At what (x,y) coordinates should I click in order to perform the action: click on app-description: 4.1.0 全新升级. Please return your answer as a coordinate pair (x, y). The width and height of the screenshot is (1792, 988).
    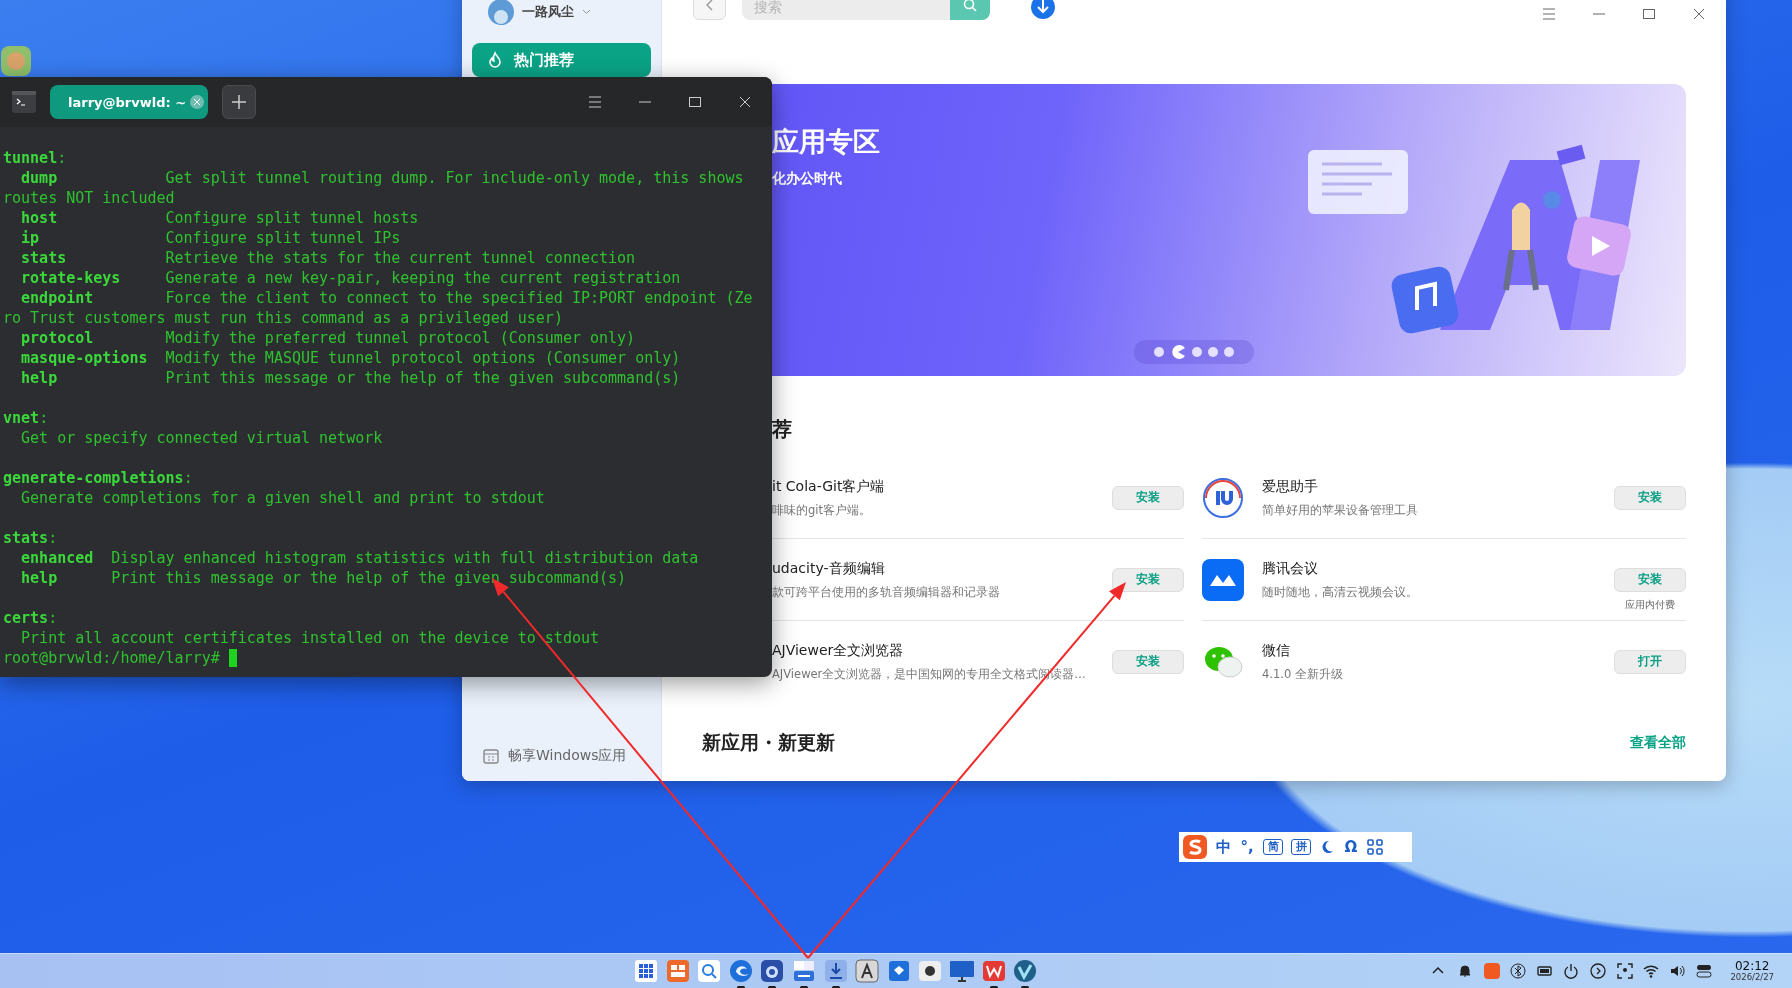
    Looking at the image, I should click on (1303, 674).